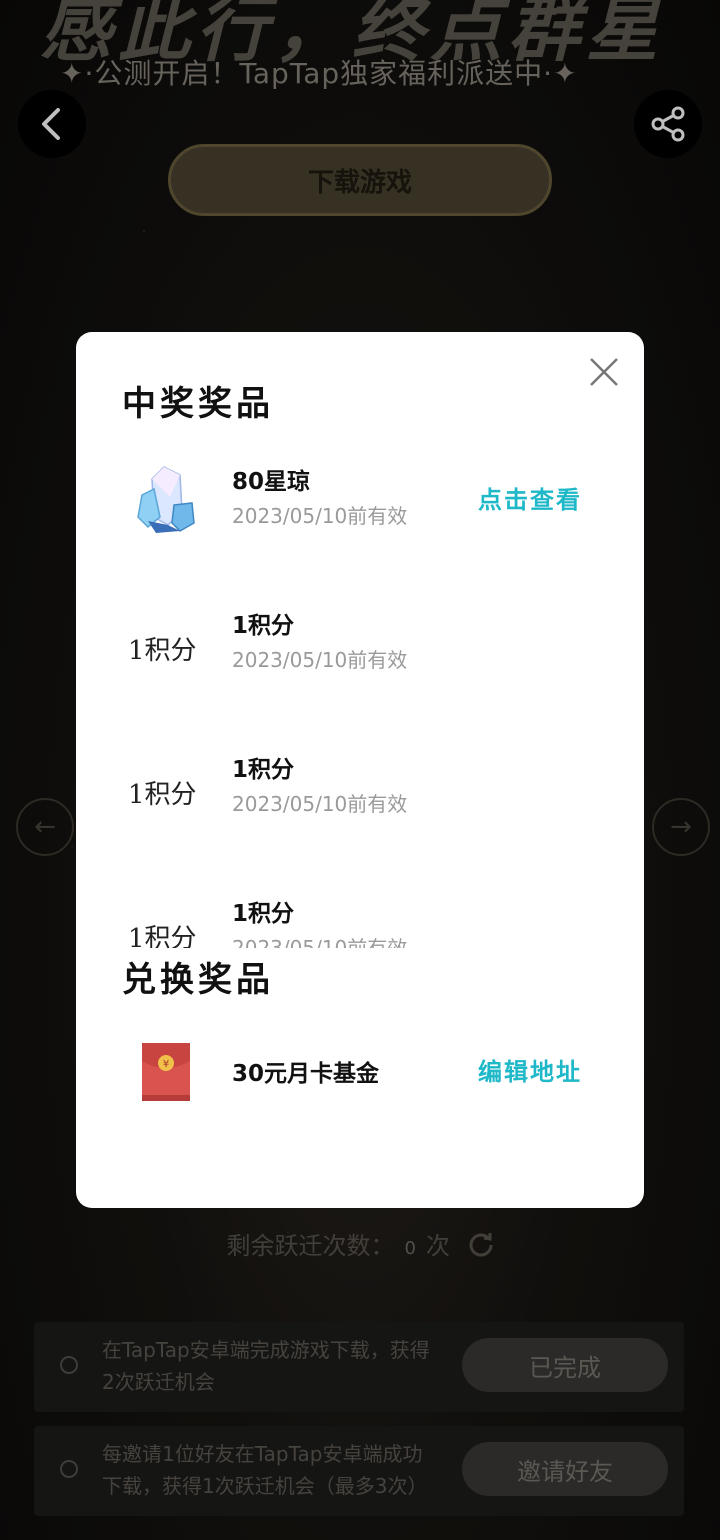 The height and width of the screenshot is (1540, 720). I want to click on list-item: 80星琼 2023/05/10前有效 点击查看, so click(360, 499).